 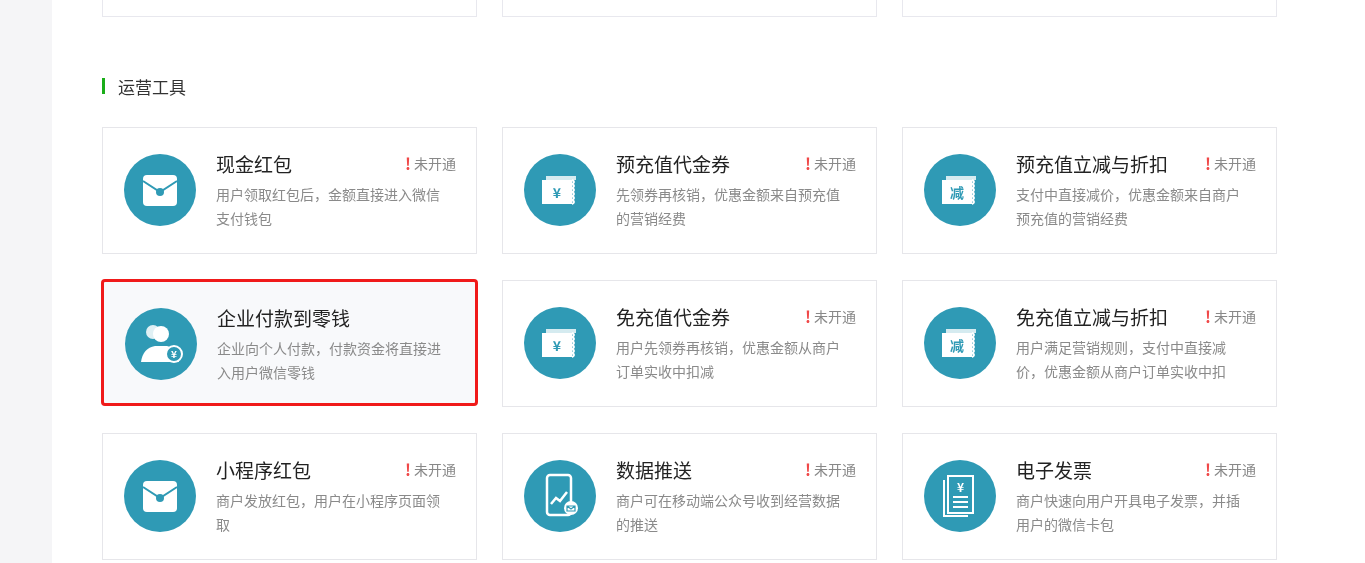 I want to click on tool-card: 小程序红包 ! 未开通 商户发放红包，用户在小程序页面领取, so click(x=289, y=496).